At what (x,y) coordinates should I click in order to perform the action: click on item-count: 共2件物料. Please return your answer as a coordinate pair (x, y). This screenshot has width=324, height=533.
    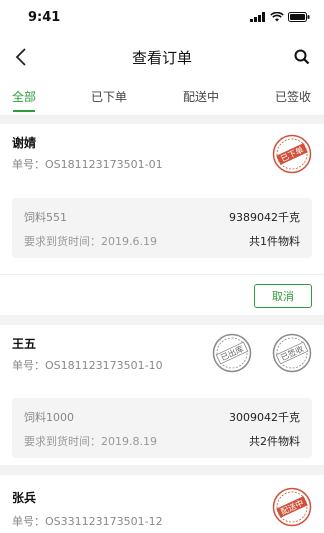
    Looking at the image, I should click on (274, 441).